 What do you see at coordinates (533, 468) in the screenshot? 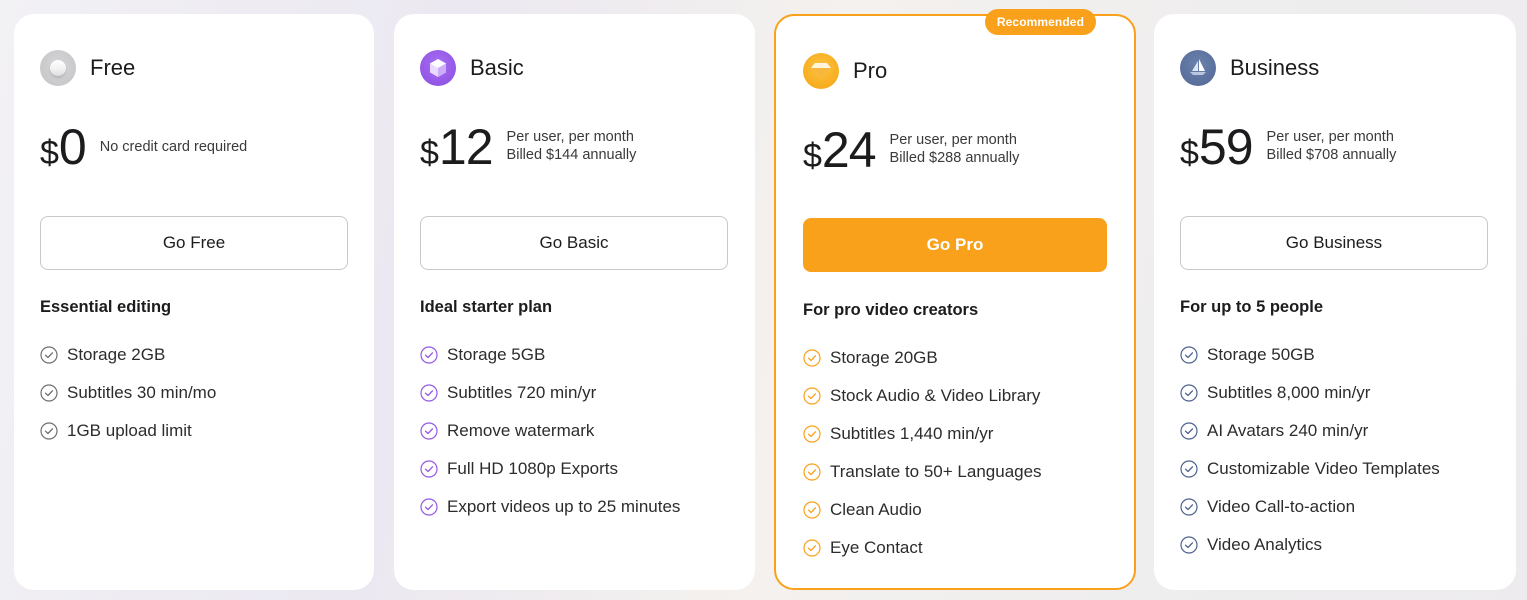
I see `feature-text: Full HD 1080p Exports` at bounding box center [533, 468].